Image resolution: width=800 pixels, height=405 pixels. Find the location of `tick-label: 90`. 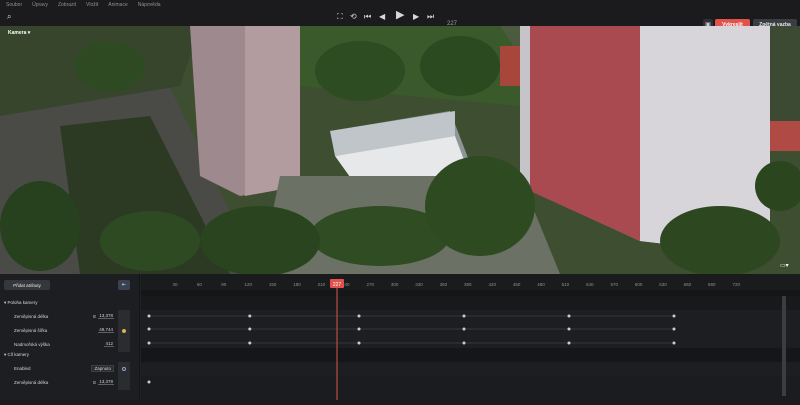

tick-label: 90 is located at coordinates (224, 284).